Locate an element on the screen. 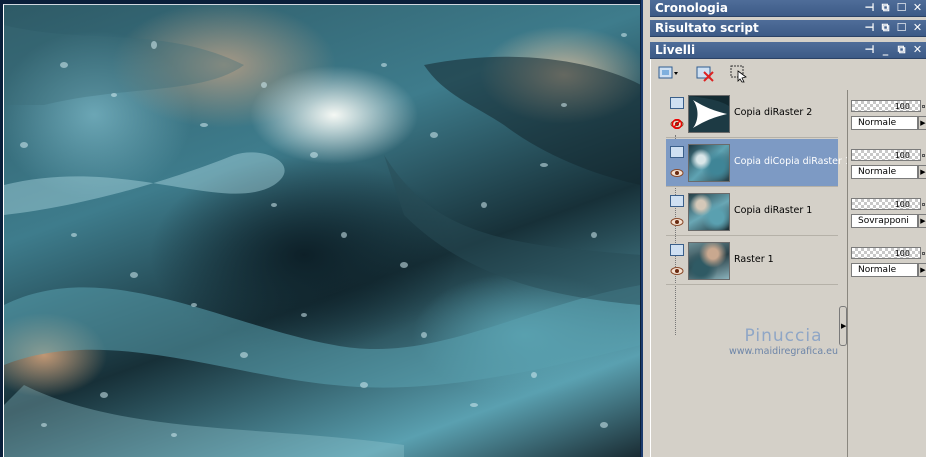 This screenshot has width=926, height=457. layer-properties-3: 100 Normale ▶ is located at coordinates (888, 261).